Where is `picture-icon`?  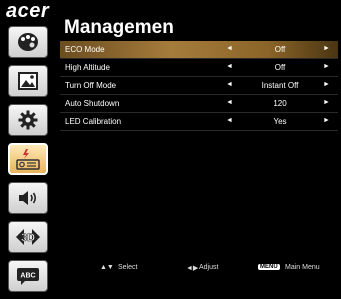 picture-icon is located at coordinates (28, 81).